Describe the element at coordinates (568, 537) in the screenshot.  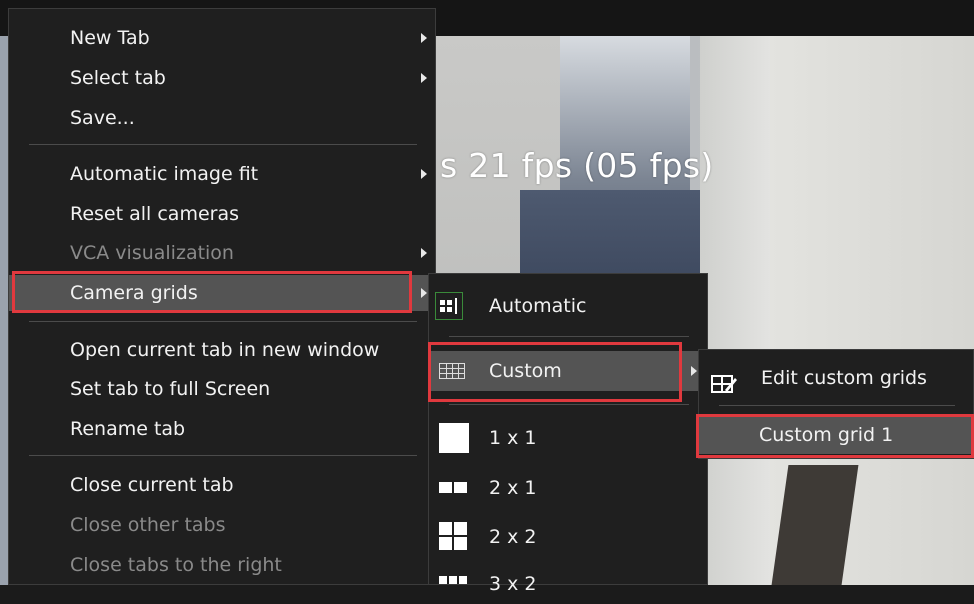
I see `grid-option-2x2: 2 x 2` at that location.